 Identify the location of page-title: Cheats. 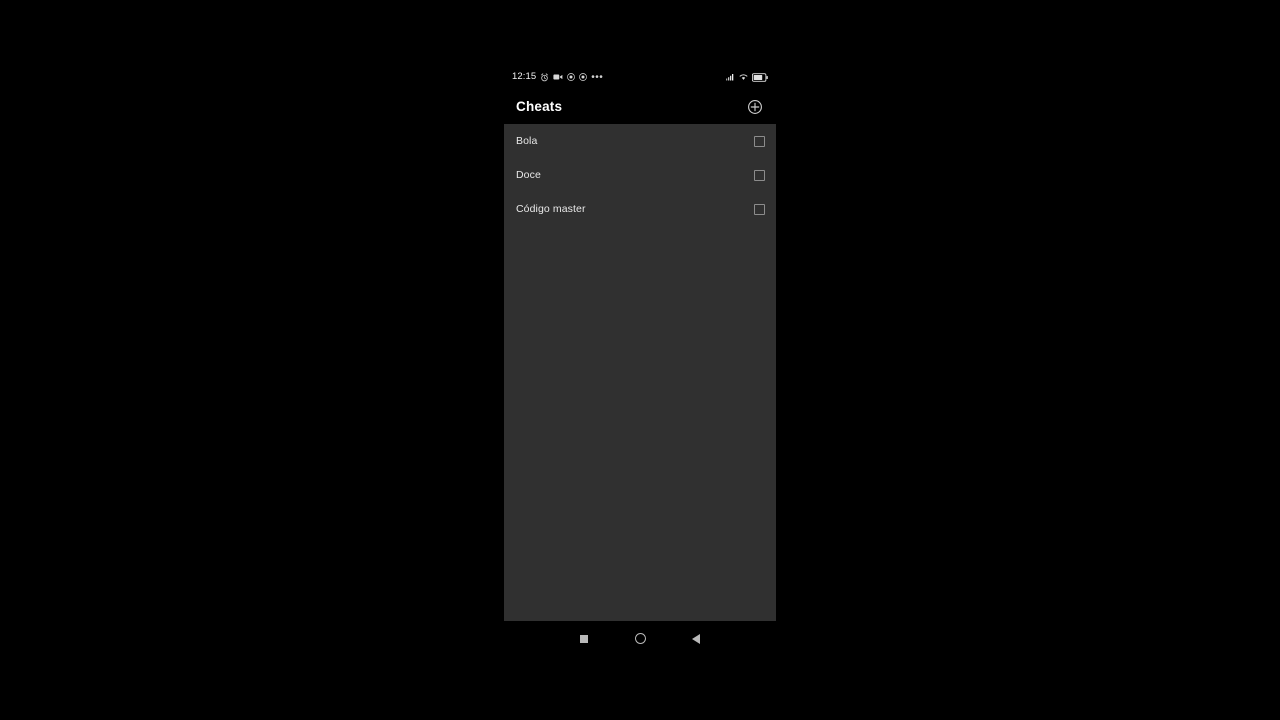
(539, 107).